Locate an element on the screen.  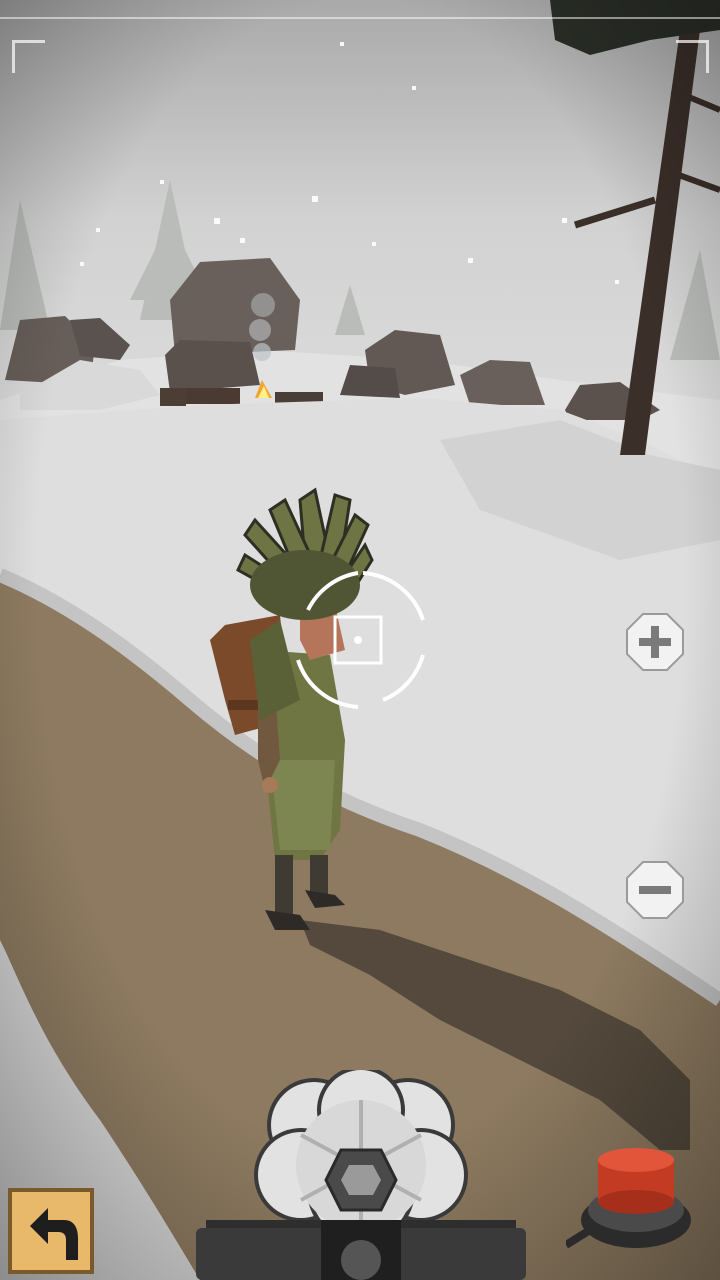
plus-icon is located at coordinates (655, 642).